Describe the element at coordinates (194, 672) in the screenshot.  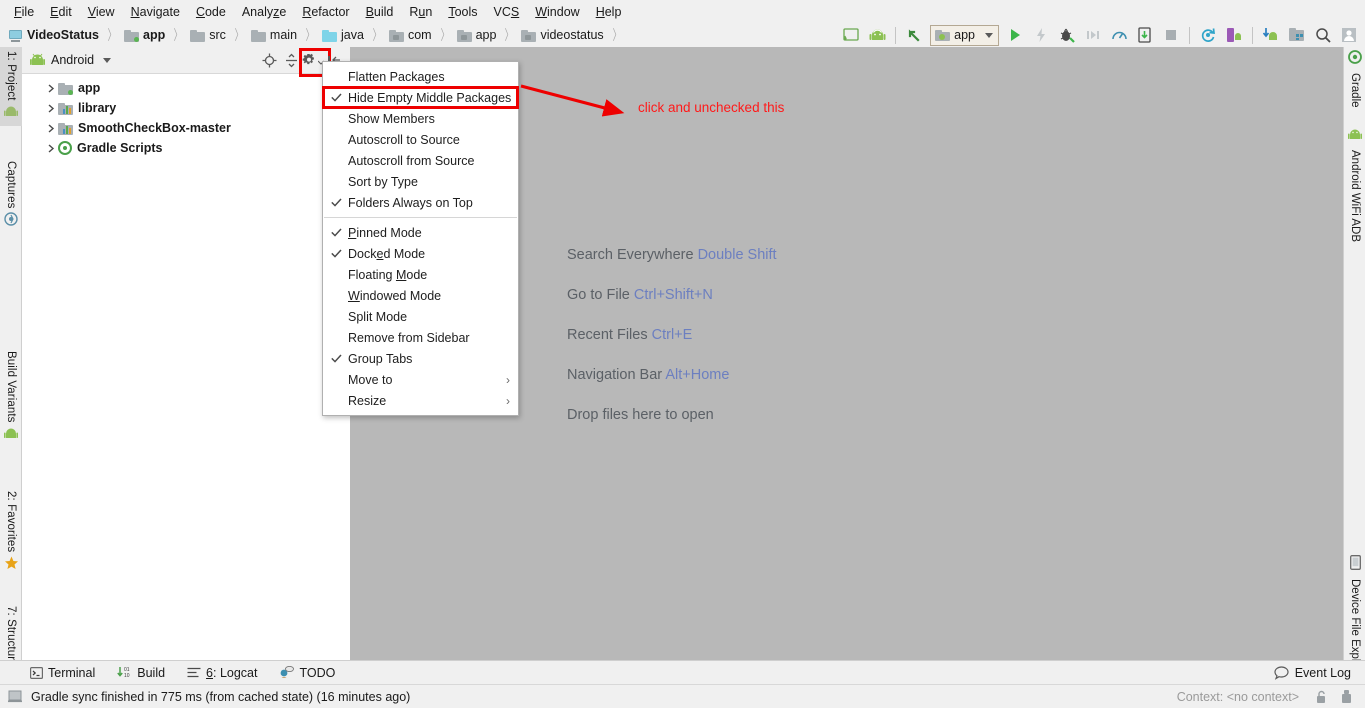
I see `logcat-icon` at that location.